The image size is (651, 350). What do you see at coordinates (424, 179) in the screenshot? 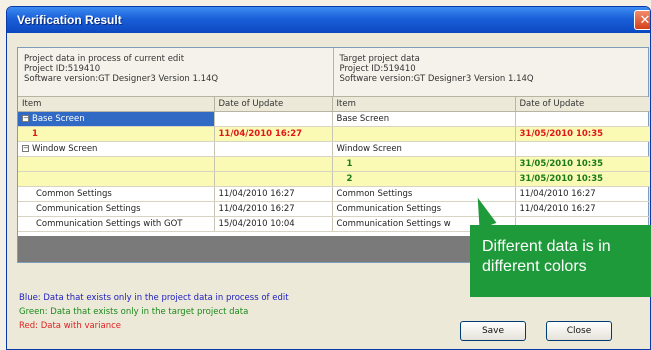
I see `right-item-cell: 2` at bounding box center [424, 179].